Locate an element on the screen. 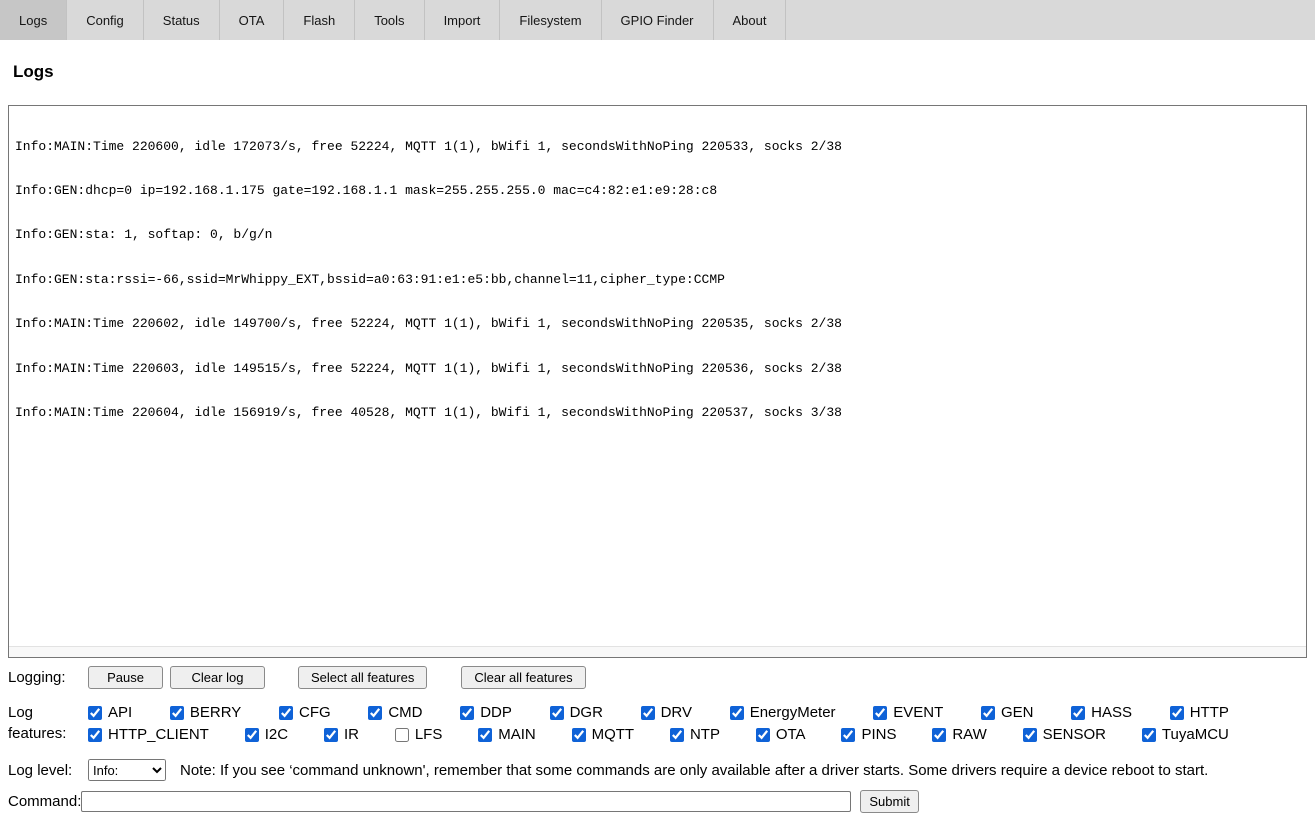  feature-checkbox-cmd is located at coordinates (375, 712).